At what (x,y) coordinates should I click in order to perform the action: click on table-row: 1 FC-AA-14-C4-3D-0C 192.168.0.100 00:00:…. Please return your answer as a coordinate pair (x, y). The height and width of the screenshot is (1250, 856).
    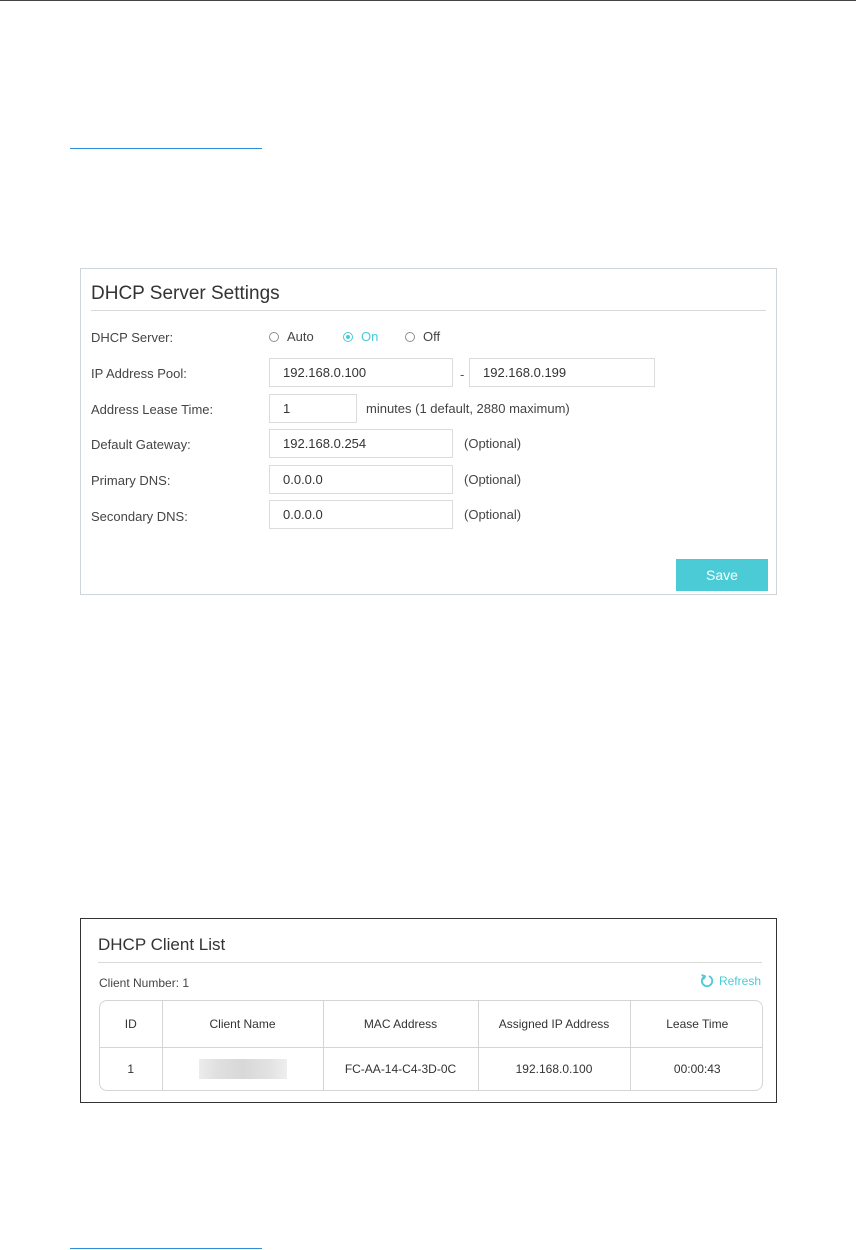
    Looking at the image, I should click on (431, 1068).